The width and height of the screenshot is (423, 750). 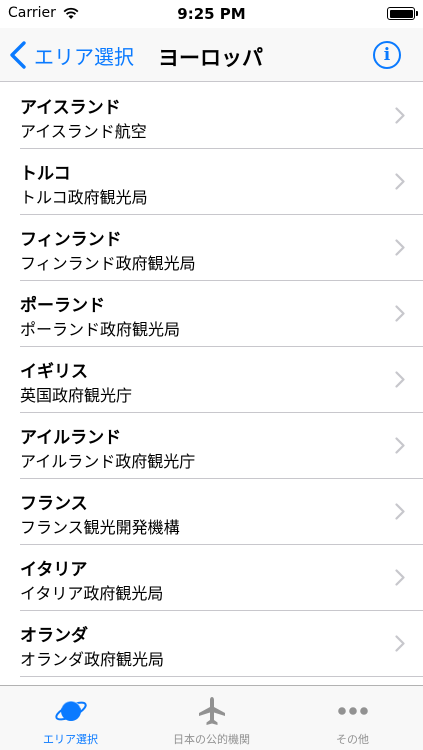 I want to click on list-item-title: アイスランド, so click(x=70, y=108).